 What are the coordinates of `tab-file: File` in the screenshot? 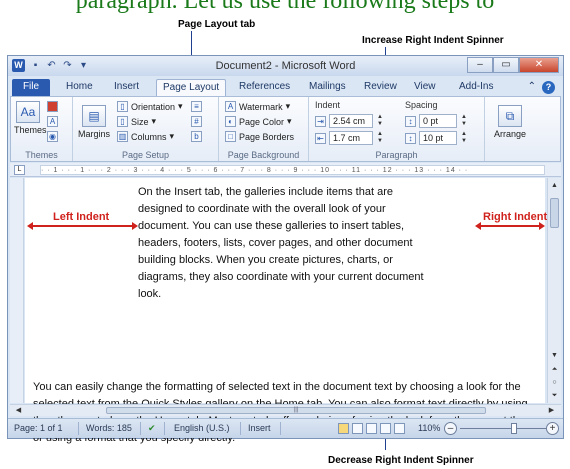 It's located at (31, 87).